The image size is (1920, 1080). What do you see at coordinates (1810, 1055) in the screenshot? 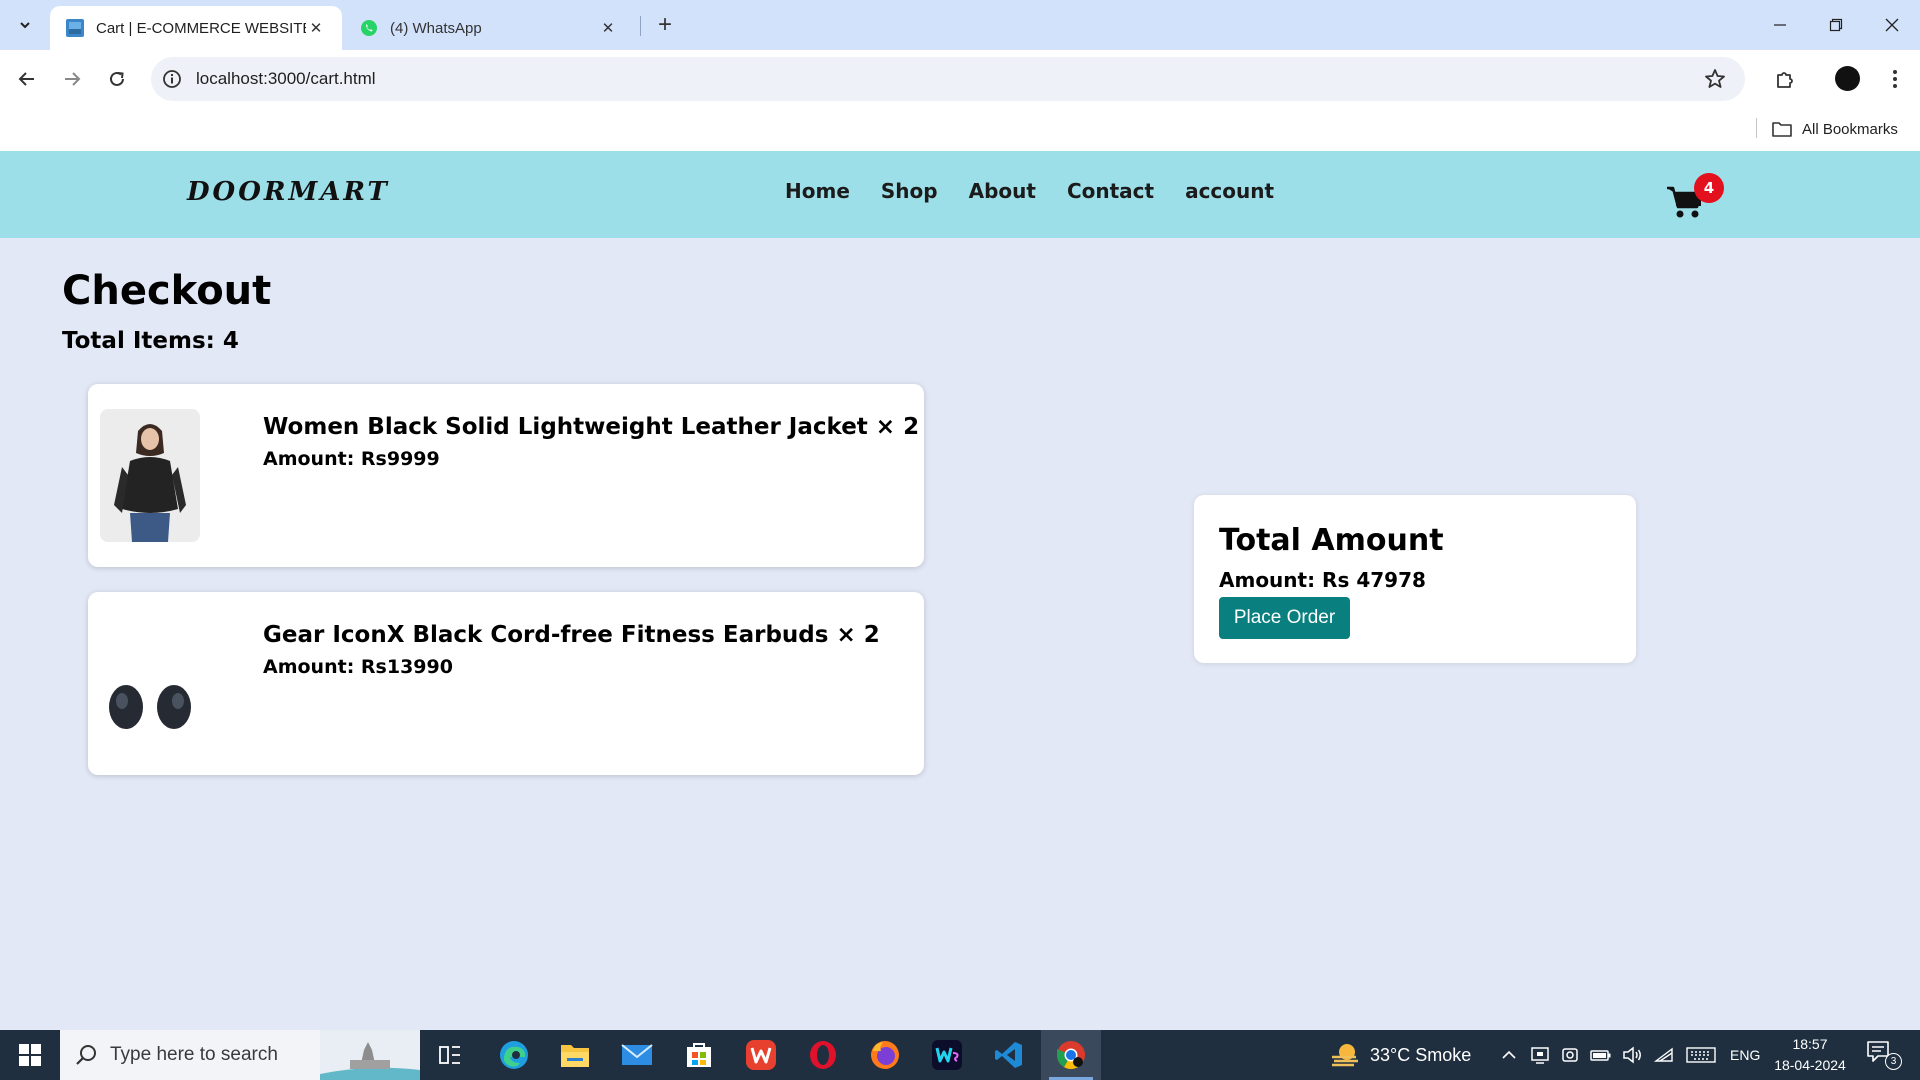
I see `system-clock: 18:57 18-04-2024` at bounding box center [1810, 1055].